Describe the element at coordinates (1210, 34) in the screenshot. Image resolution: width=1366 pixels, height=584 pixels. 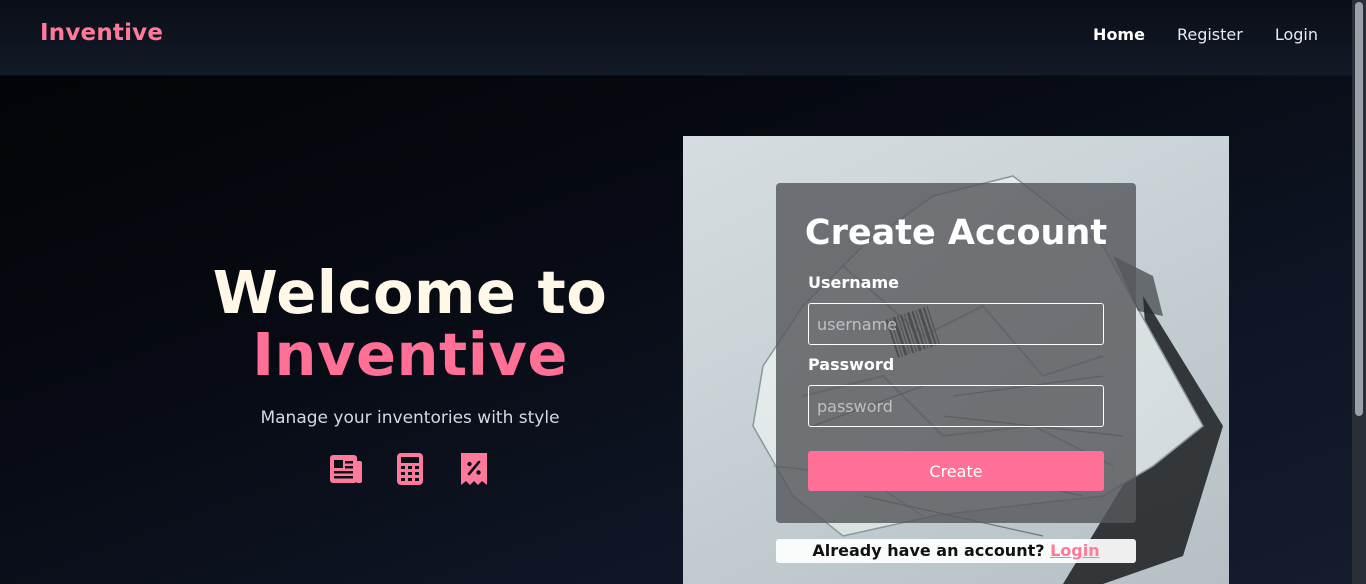
I see `nav-register-link: Register` at that location.